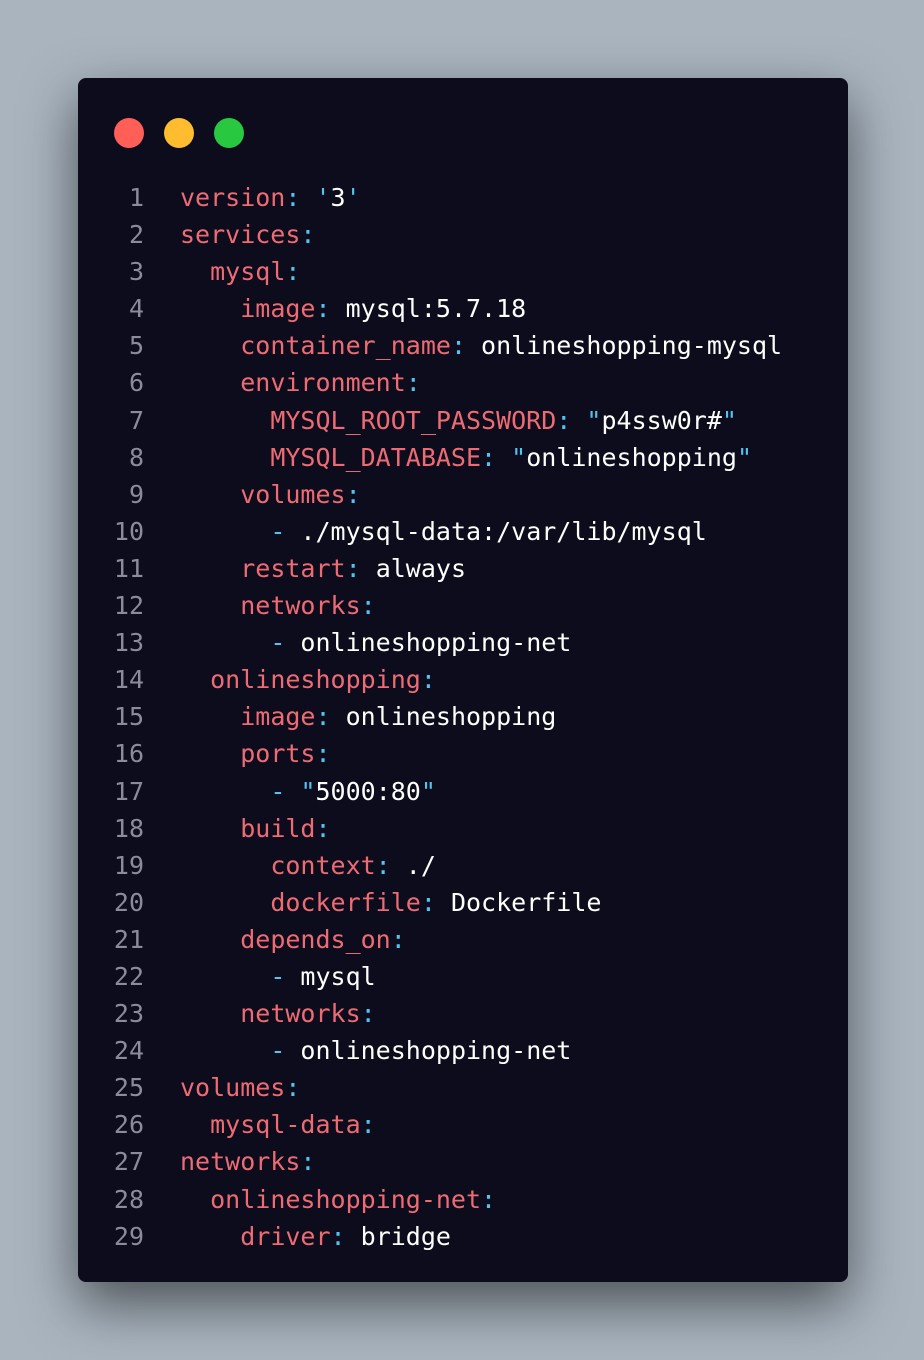 The width and height of the screenshot is (924, 1360). I want to click on yaml-key: MYSQL_ROOT_PASSWORD, so click(413, 420).